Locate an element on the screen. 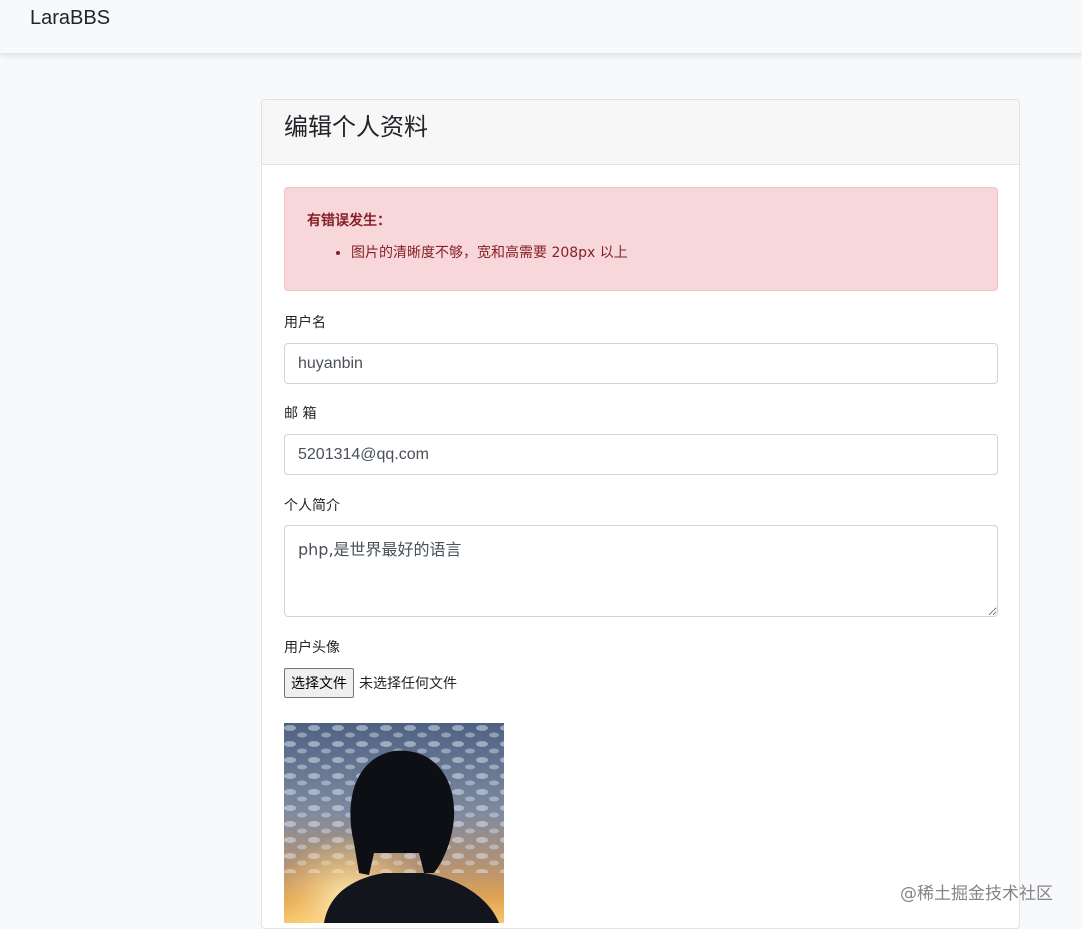 The width and height of the screenshot is (1082, 929). alert-title: 有错误发生： is located at coordinates (349, 221).